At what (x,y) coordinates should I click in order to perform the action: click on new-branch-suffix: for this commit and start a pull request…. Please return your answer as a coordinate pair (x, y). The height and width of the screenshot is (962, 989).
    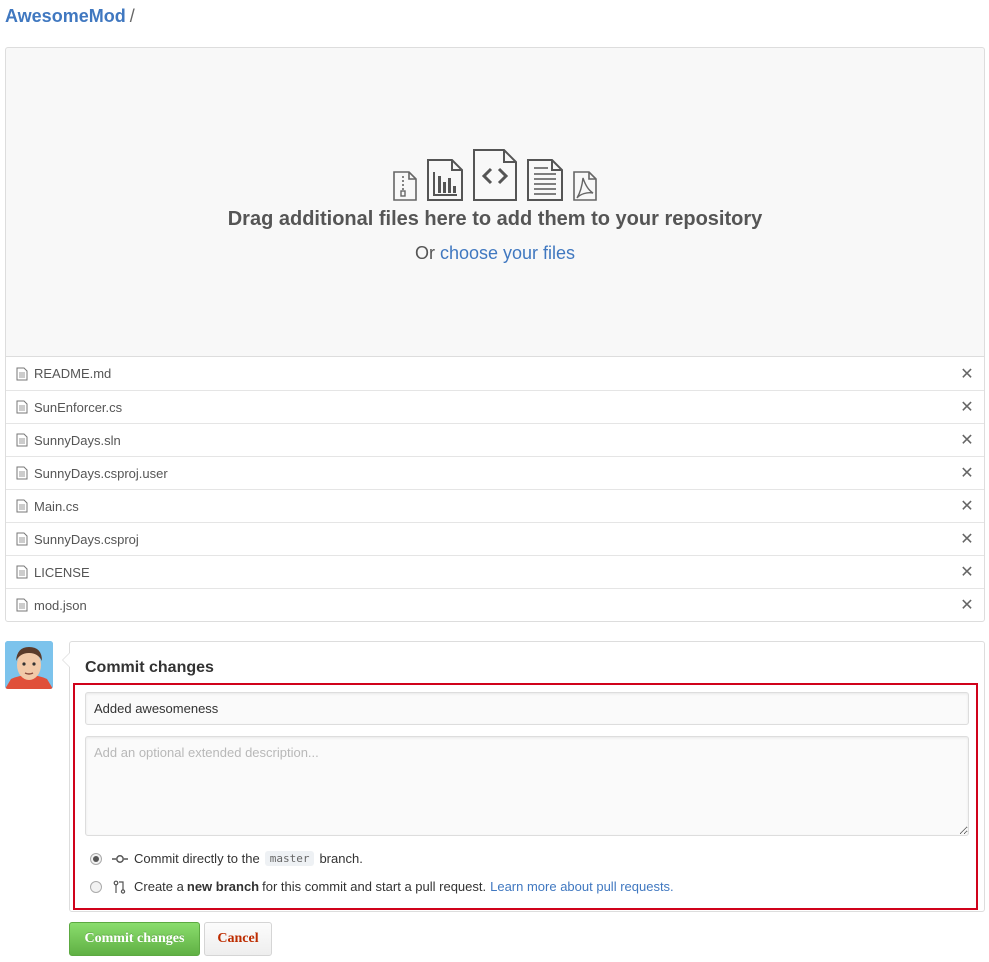
    Looking at the image, I should click on (374, 886).